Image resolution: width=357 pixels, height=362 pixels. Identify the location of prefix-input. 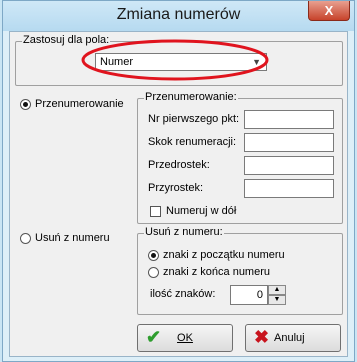
(289, 165).